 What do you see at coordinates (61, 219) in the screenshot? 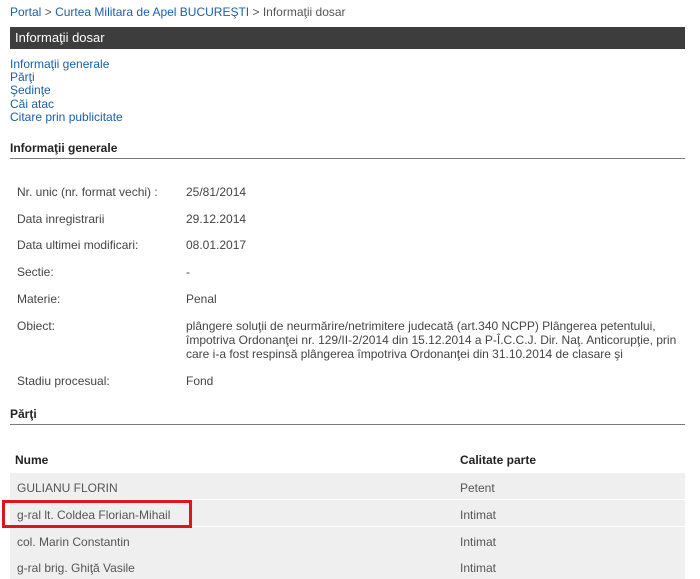
I see `info-label: Data inregistrarii` at bounding box center [61, 219].